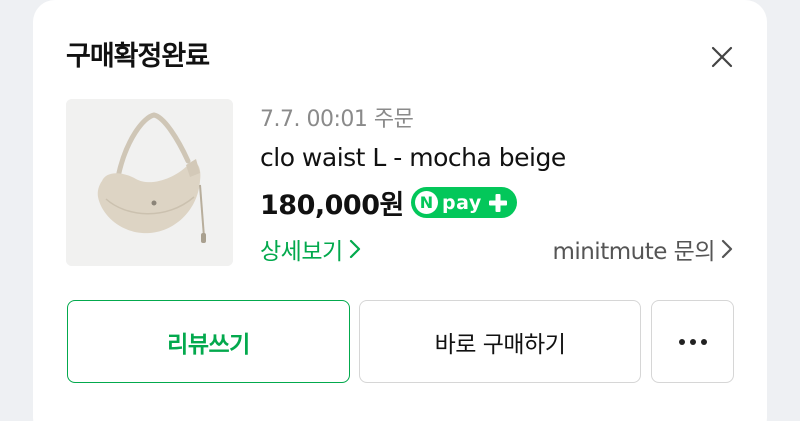 The image size is (800, 421). I want to click on buy-again-label: 바로 구매하기, so click(500, 344).